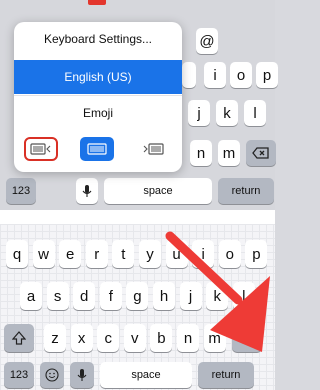 This screenshot has width=320, height=390. I want to click on key-t-label: t, so click(123, 254).